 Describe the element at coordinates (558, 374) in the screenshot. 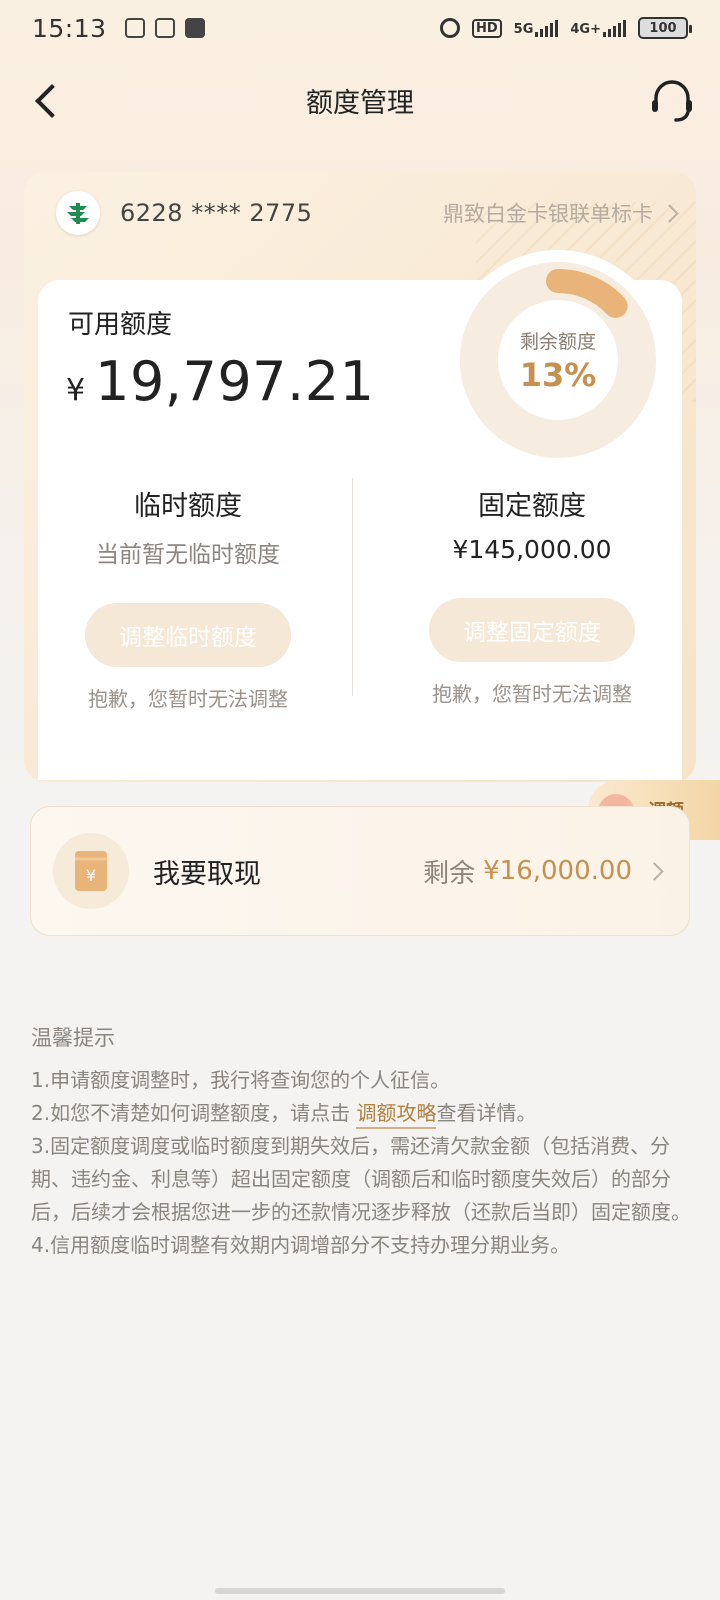

I see `remaining-limit-percent: 13%` at that location.